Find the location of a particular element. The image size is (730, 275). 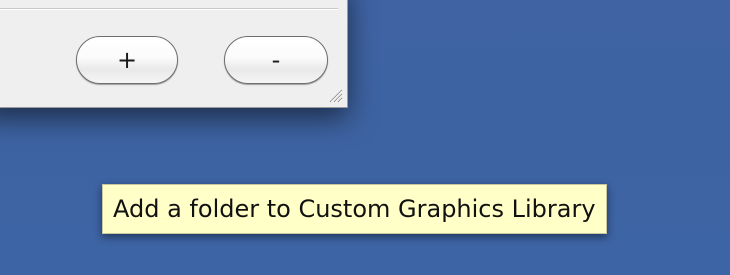

add-folder-button: + is located at coordinates (127, 60).